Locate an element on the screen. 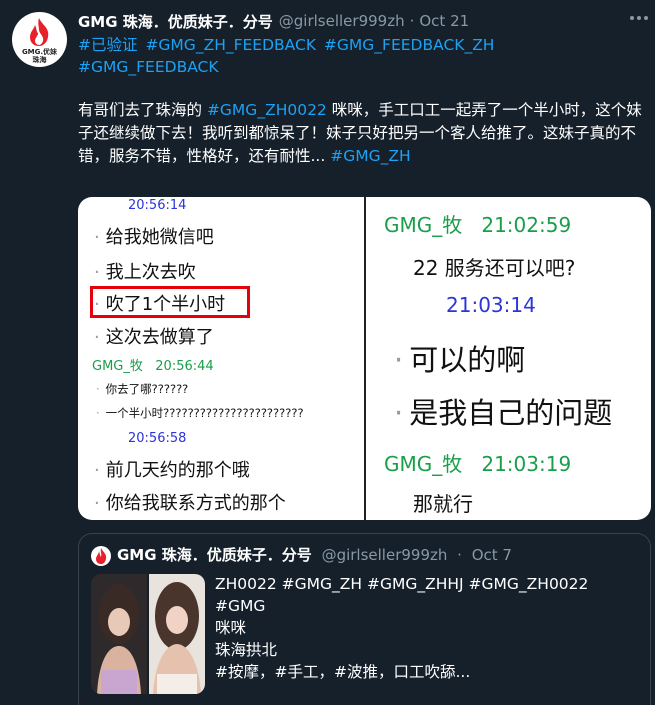 Image resolution: width=655 pixels, height=705 pixels. highlight-box is located at coordinates (170, 302).